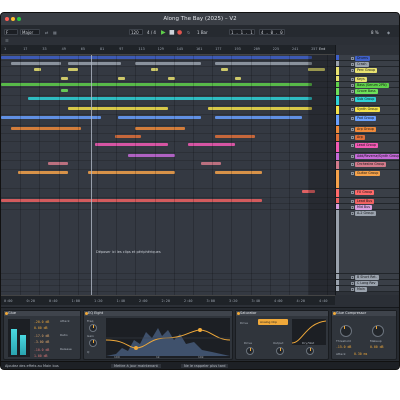  Describe the element at coordinates (6, 313) in the screenshot. I see `device-power-icon` at that location.